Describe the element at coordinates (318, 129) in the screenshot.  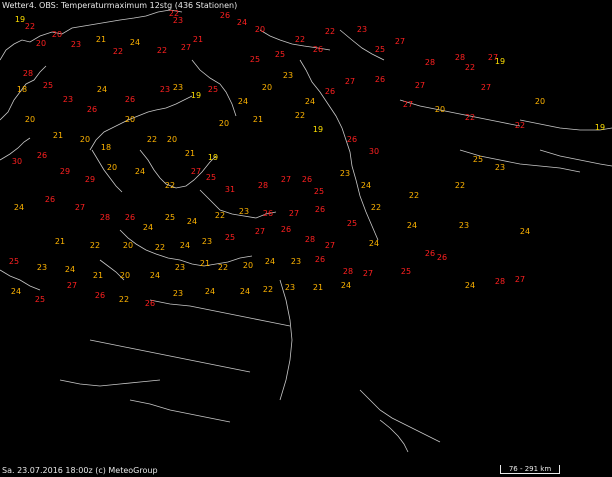
I see `station-temperature-label: 19` at that location.